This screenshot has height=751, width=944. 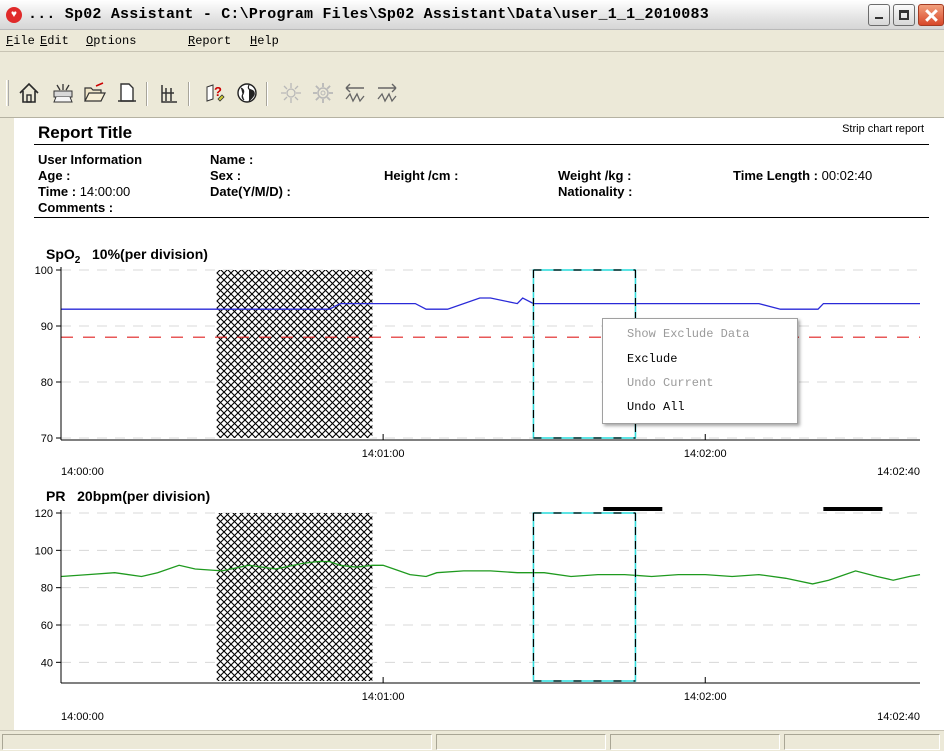 I want to click on pr-x-tick-label: 14:02:00, so click(x=705, y=697).